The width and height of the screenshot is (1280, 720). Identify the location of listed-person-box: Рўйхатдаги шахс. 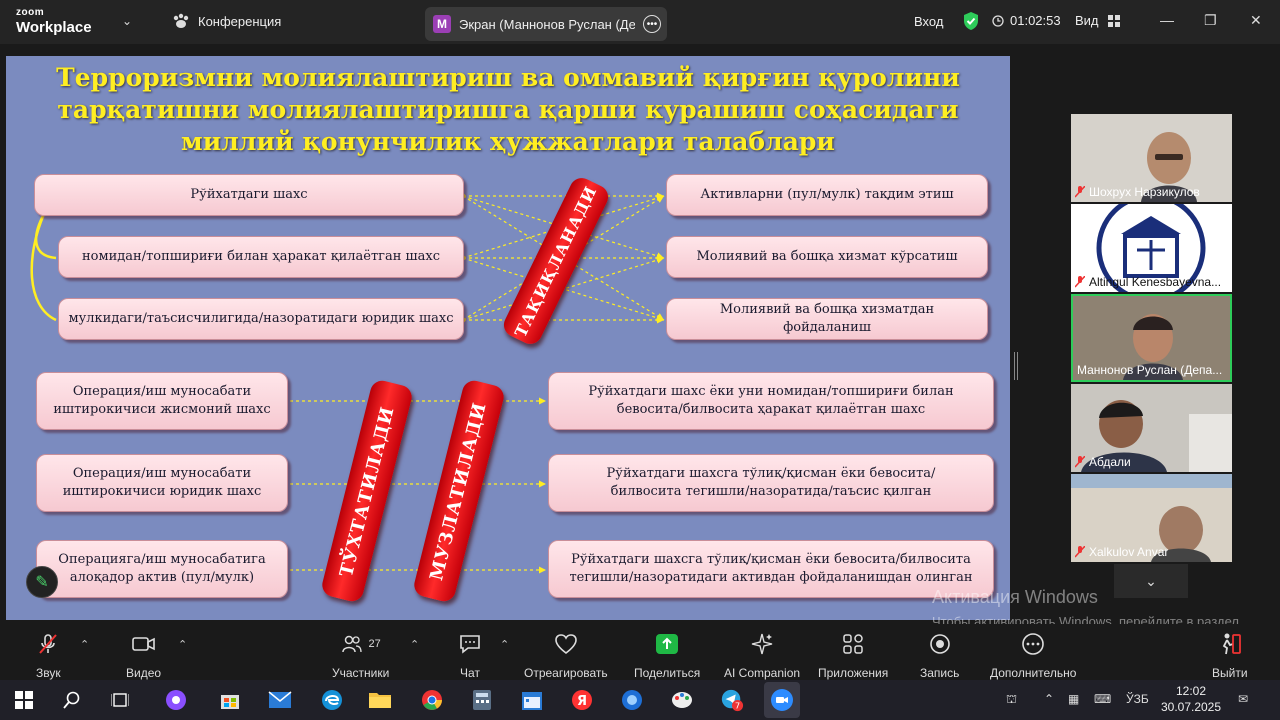
(249, 195).